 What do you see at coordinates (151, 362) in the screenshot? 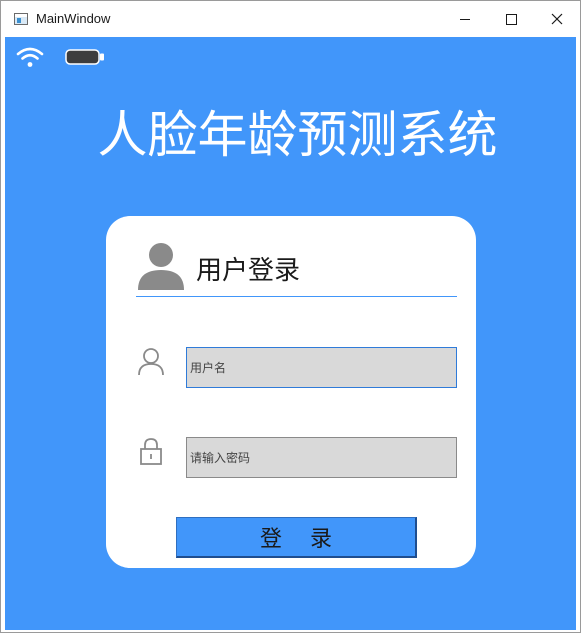
I see `user-outline-icon` at bounding box center [151, 362].